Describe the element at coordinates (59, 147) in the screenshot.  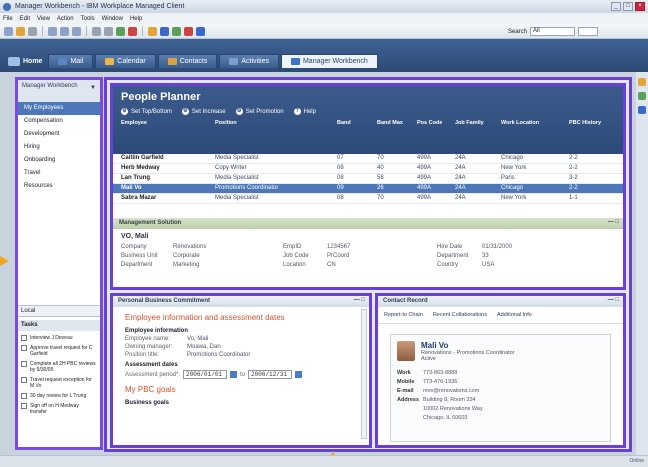
I see `sidebar-item-hiring: Hiring` at that location.